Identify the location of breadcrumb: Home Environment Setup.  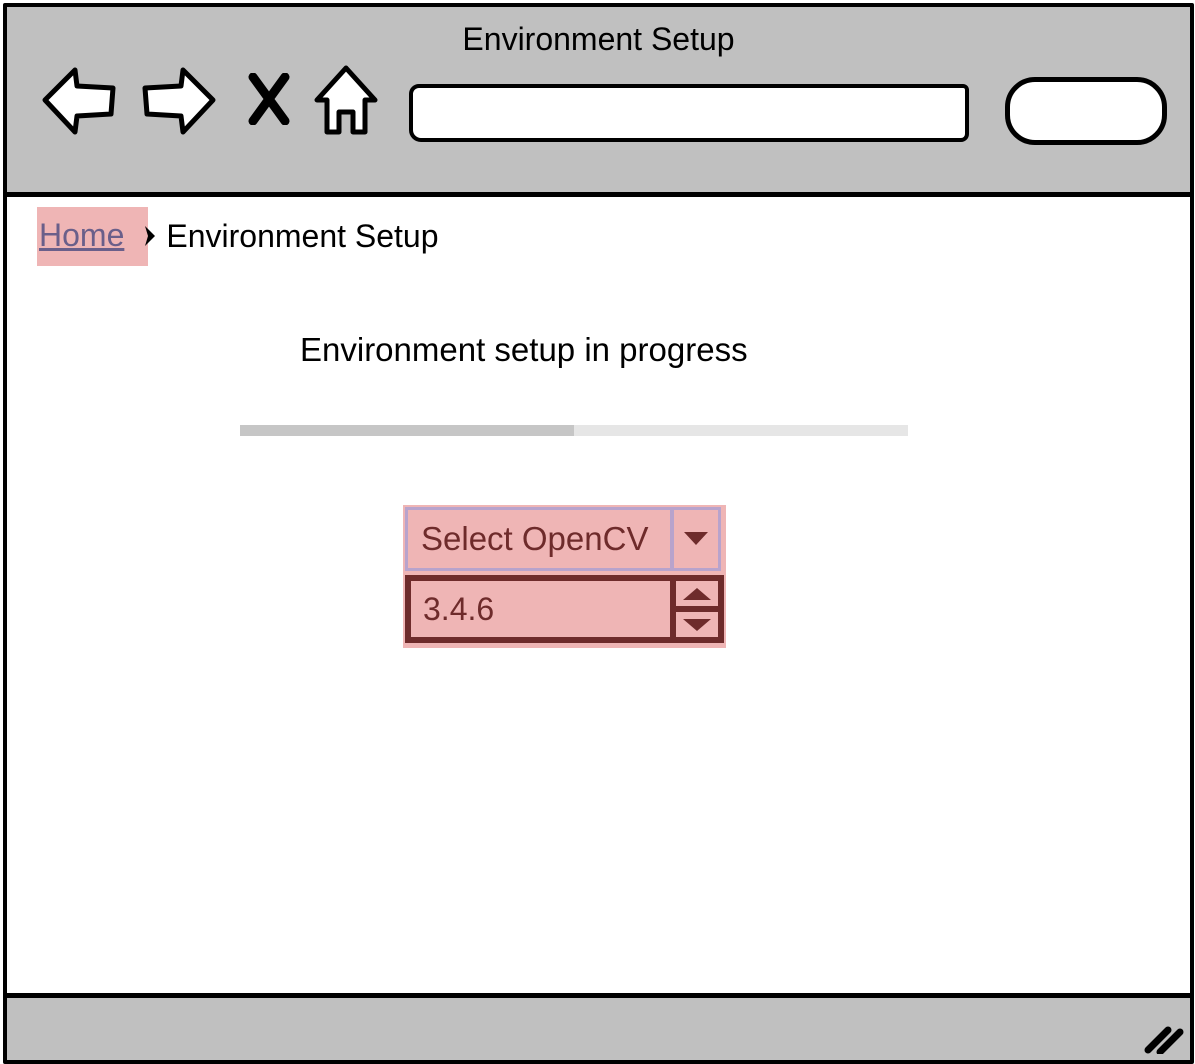
(238, 236).